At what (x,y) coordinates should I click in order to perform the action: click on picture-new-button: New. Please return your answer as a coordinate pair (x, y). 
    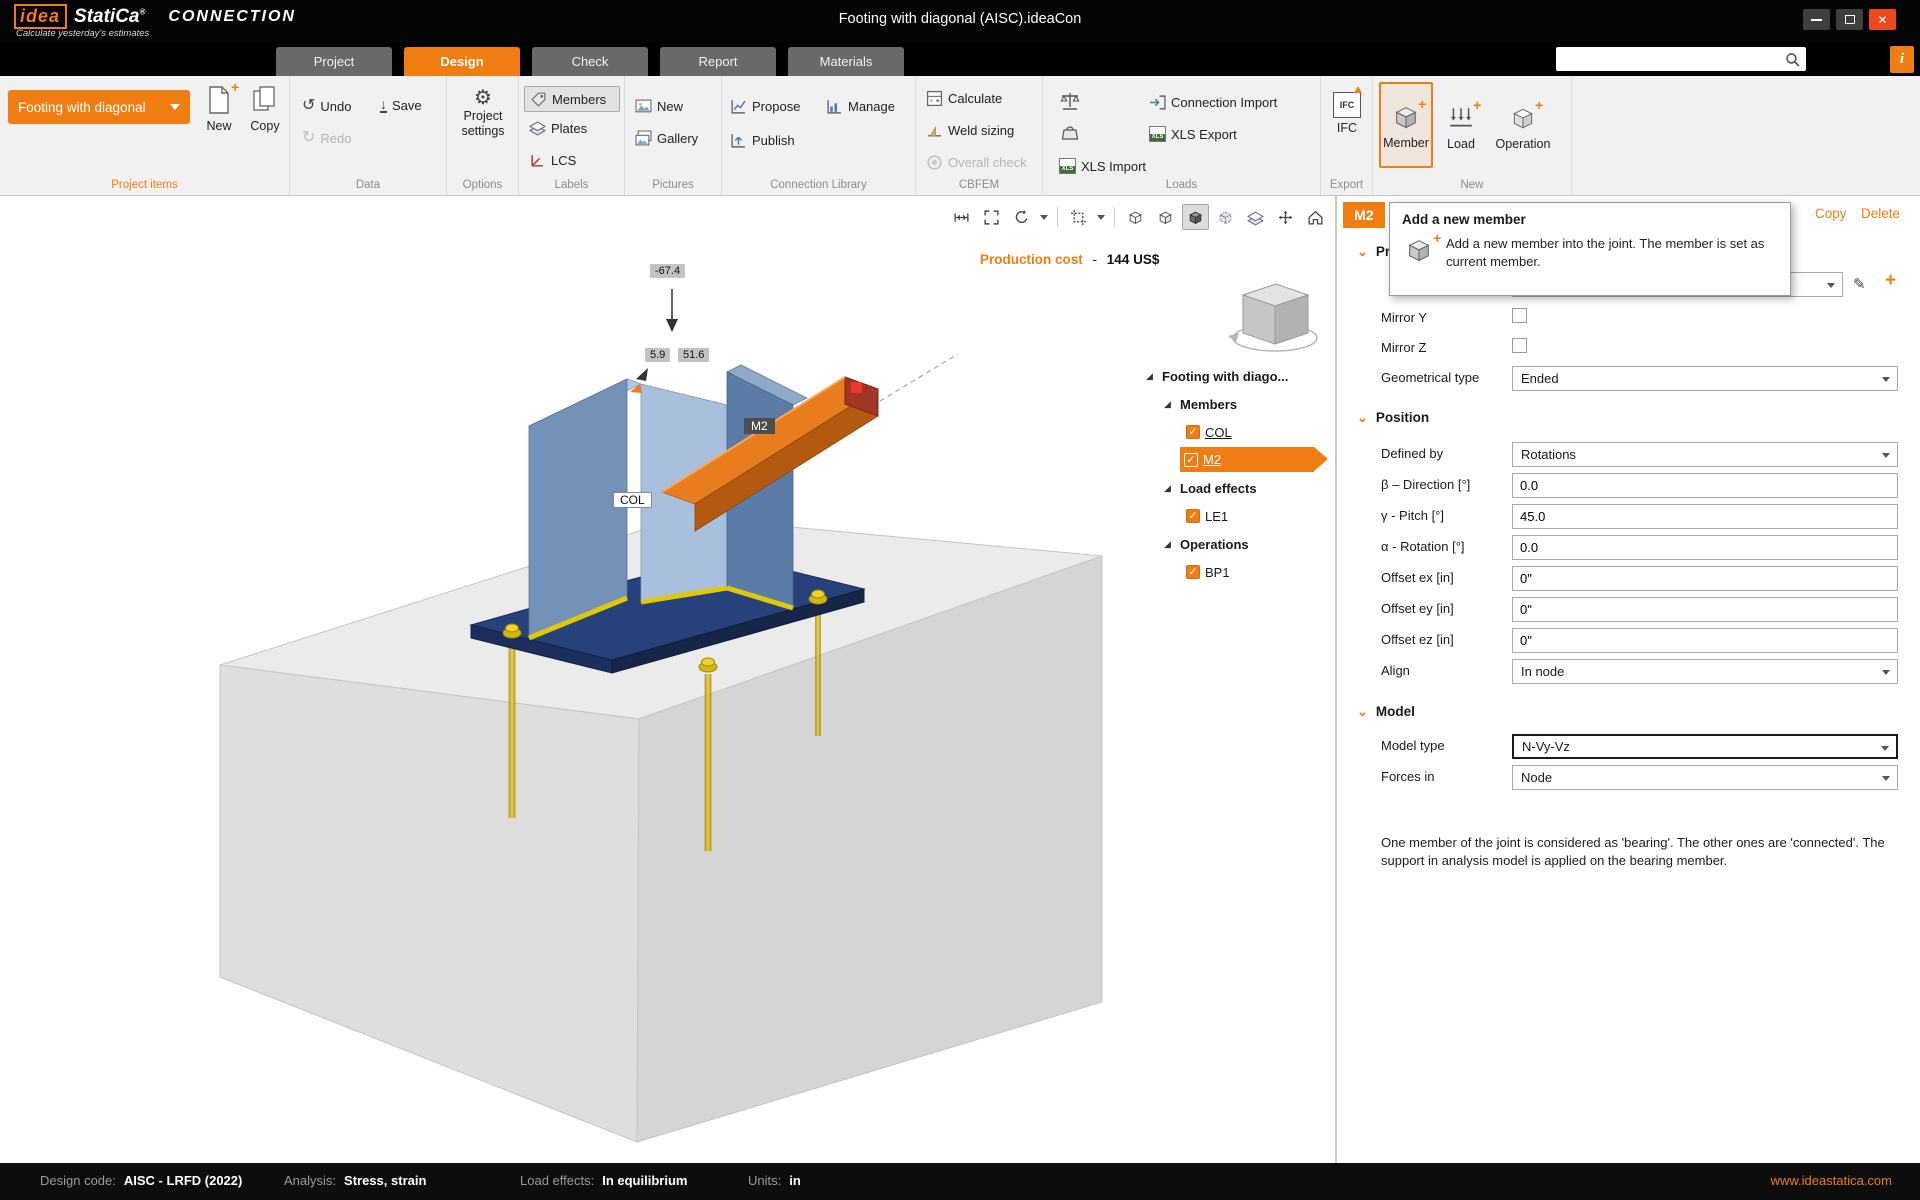
    Looking at the image, I should click on (659, 106).